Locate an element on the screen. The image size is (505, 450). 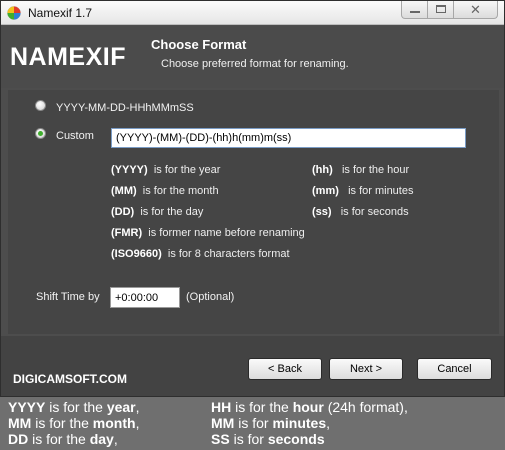
legend-text: is for the hour is located at coordinates (375, 170).